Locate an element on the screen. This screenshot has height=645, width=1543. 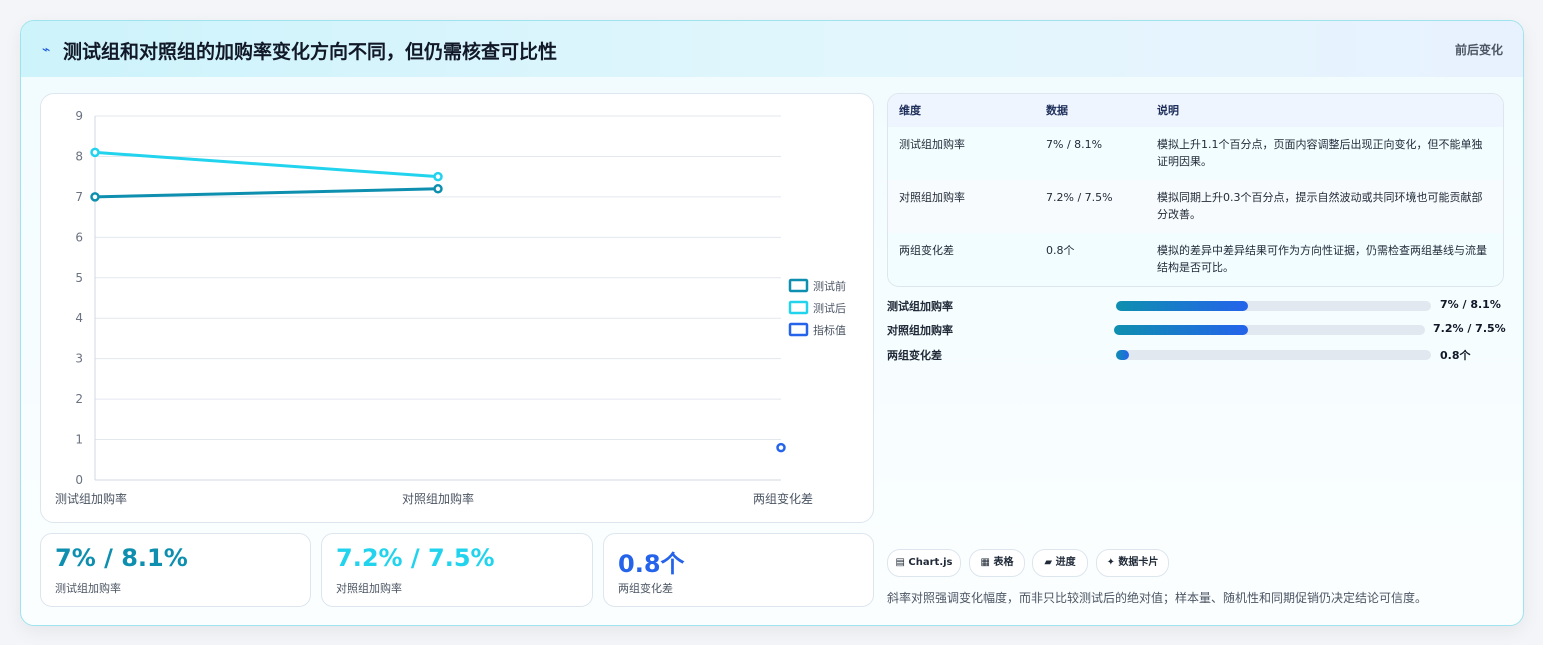
table-cell-note: 模拟同期上升0.3个百分点，提示自然波动或共同环境也可能贡献部分改善。 is located at coordinates (1320, 206).